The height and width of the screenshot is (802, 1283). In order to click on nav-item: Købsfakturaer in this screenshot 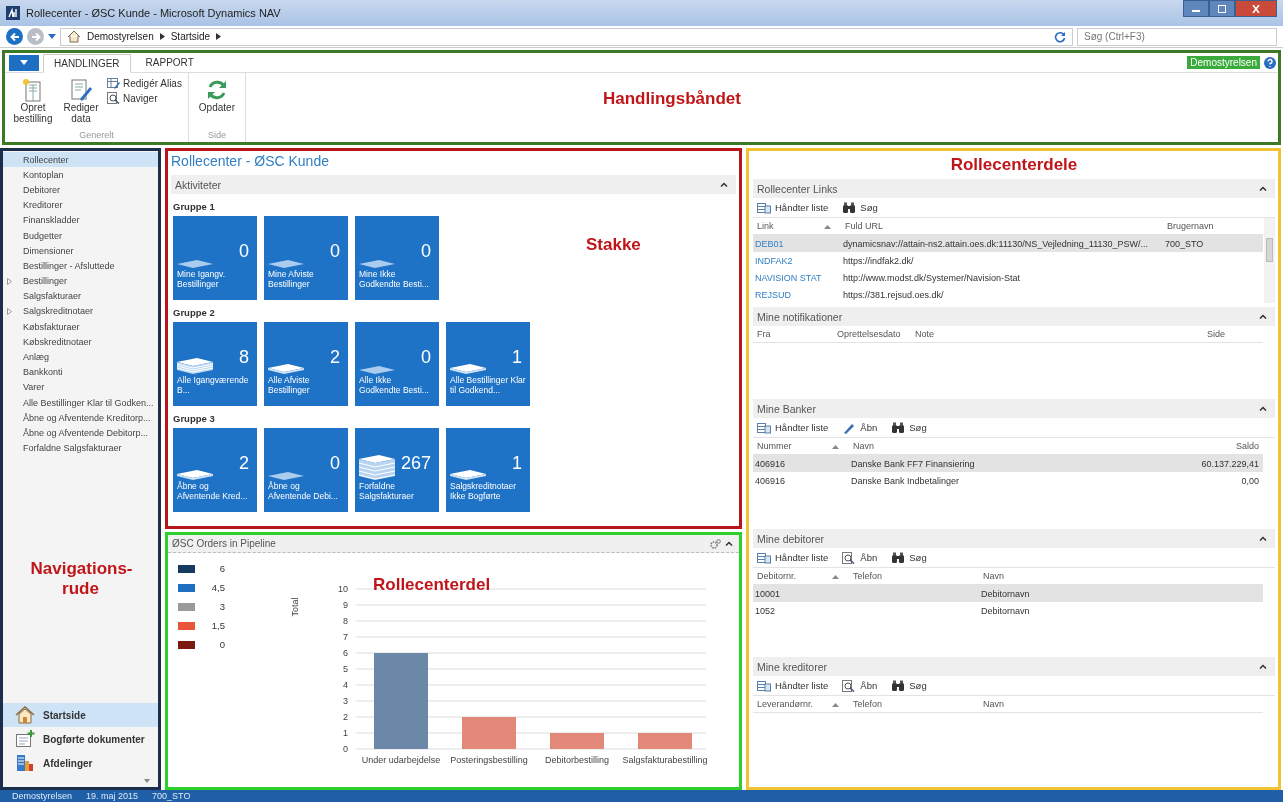, I will do `click(80, 327)`.